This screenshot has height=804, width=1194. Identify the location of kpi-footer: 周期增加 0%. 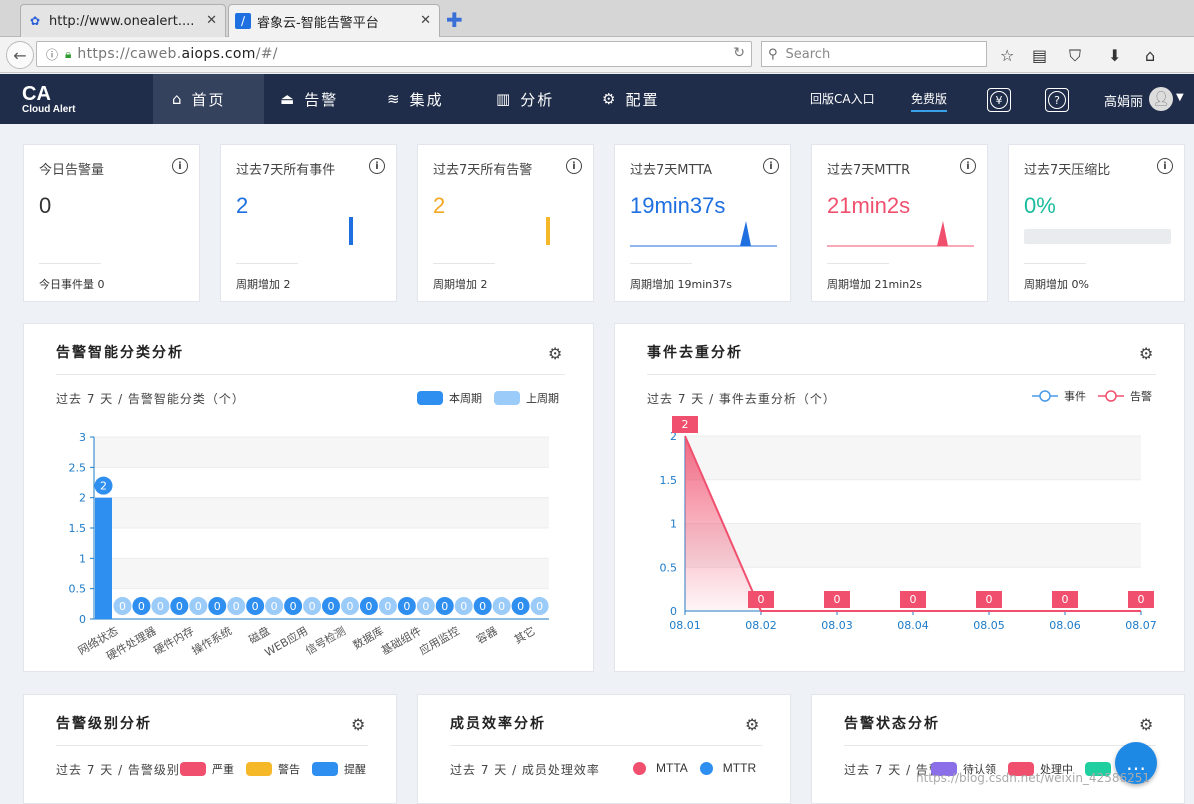
(1056, 284).